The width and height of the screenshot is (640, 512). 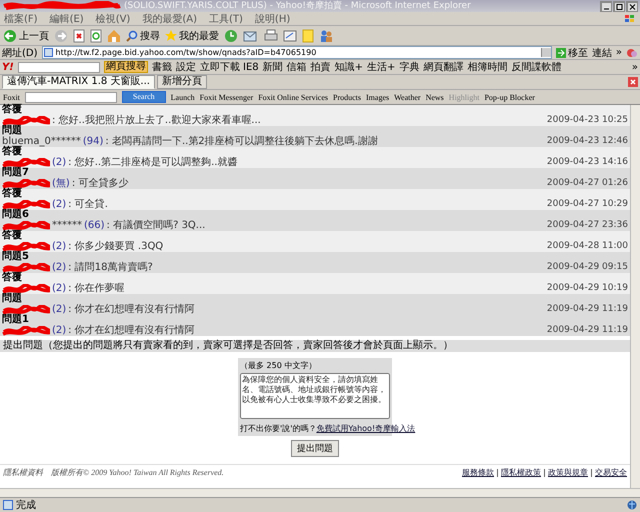 I want to click on web-search-button: 網頁搜尋, so click(x=126, y=67).